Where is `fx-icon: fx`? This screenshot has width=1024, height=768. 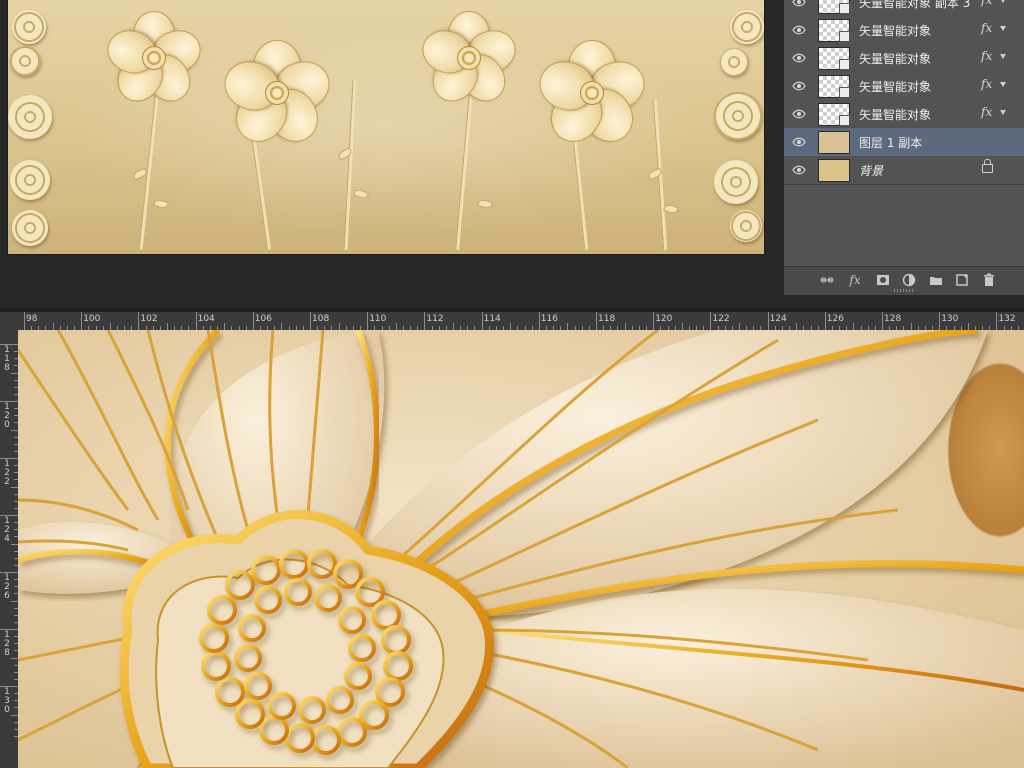
fx-icon: fx is located at coordinates (855, 280).